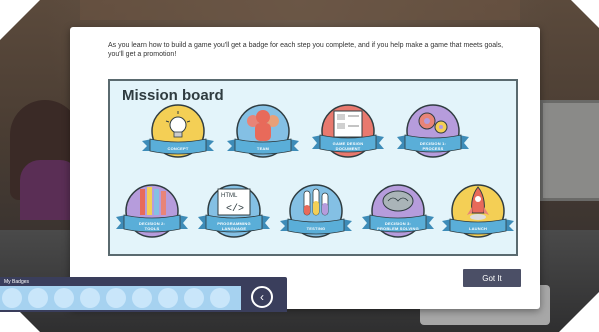 This screenshot has height=332, width=599. What do you see at coordinates (398, 214) in the screenshot?
I see `badge-problem-solving: DECISION 3: PROBLEM SOLVING` at bounding box center [398, 214].